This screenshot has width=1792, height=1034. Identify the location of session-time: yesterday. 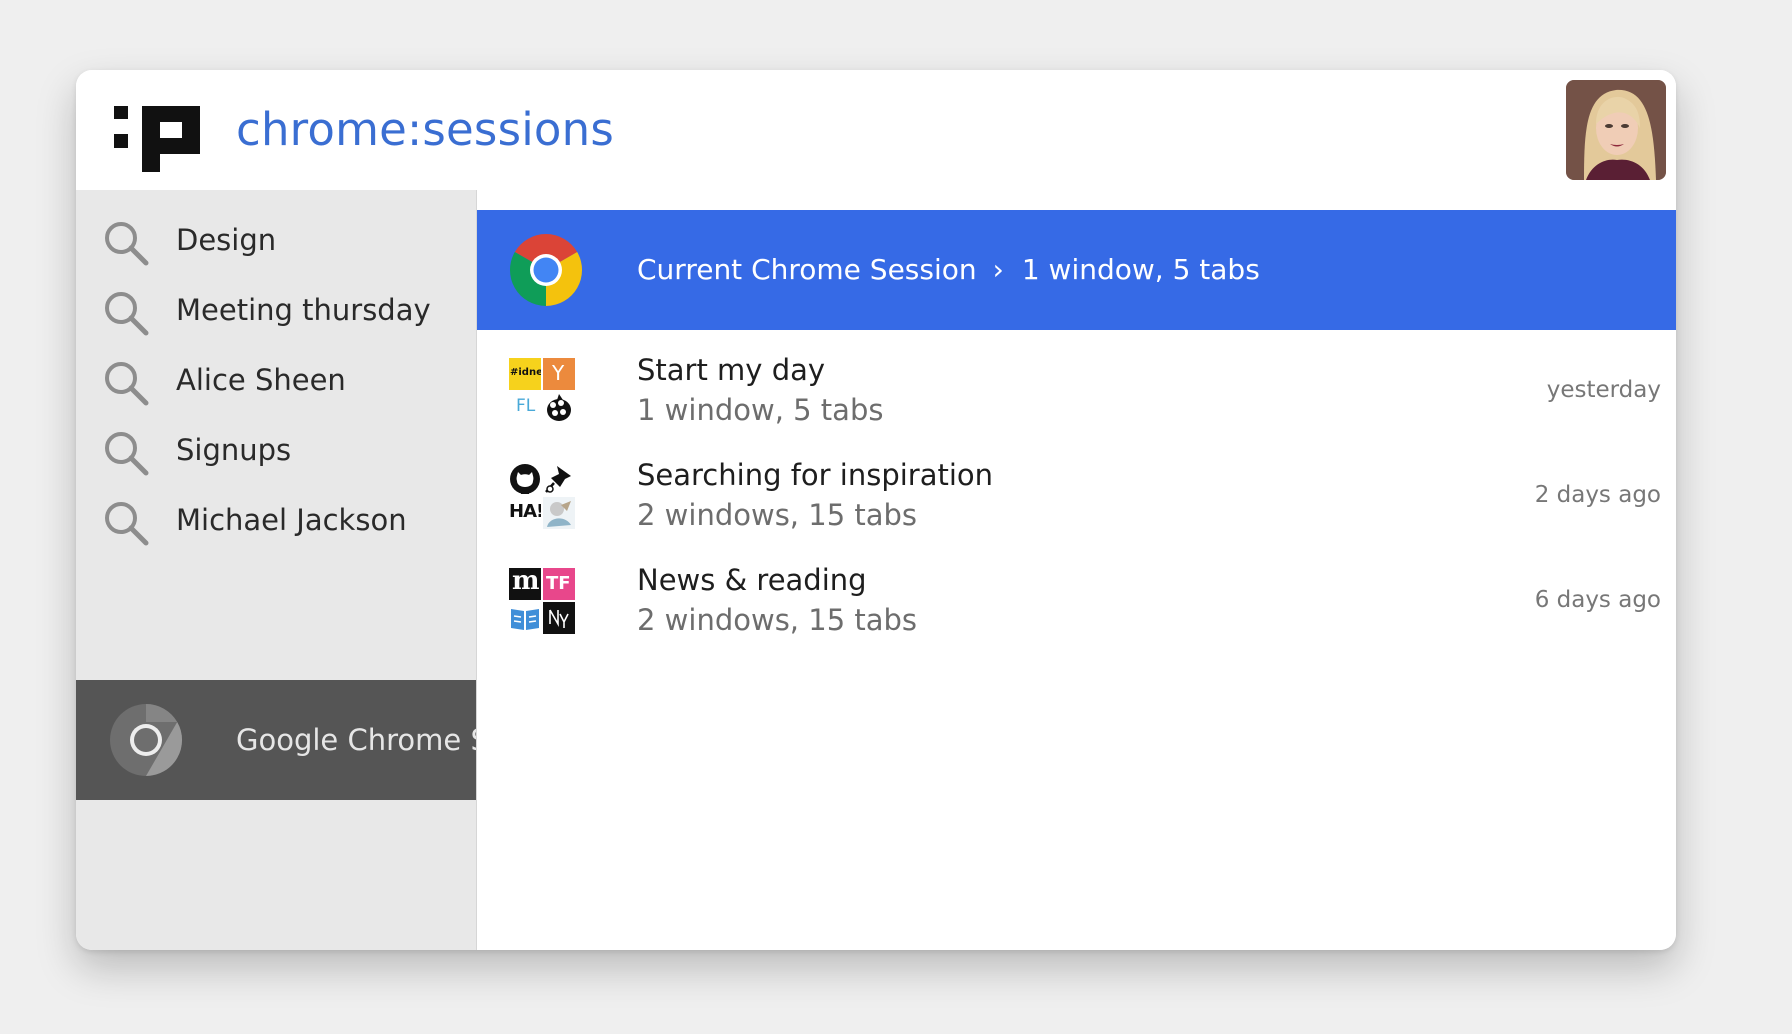
(1603, 390).